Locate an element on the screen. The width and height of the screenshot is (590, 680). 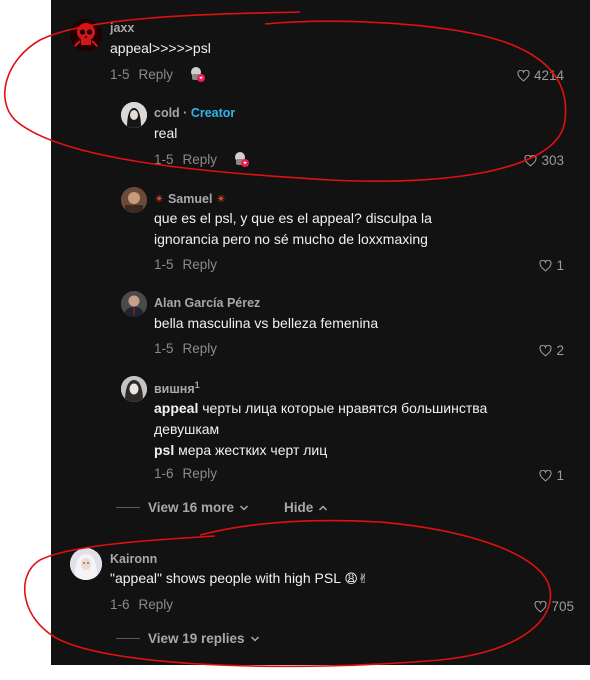
like-button: 705 is located at coordinates (554, 606).